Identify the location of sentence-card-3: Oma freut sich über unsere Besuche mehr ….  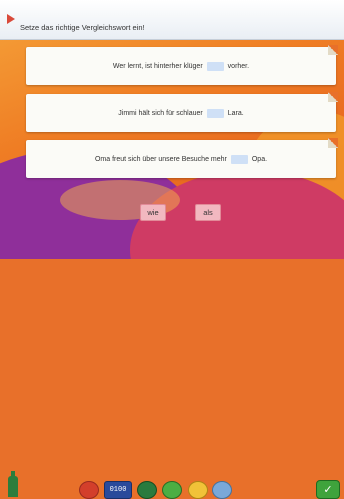
(182, 158).